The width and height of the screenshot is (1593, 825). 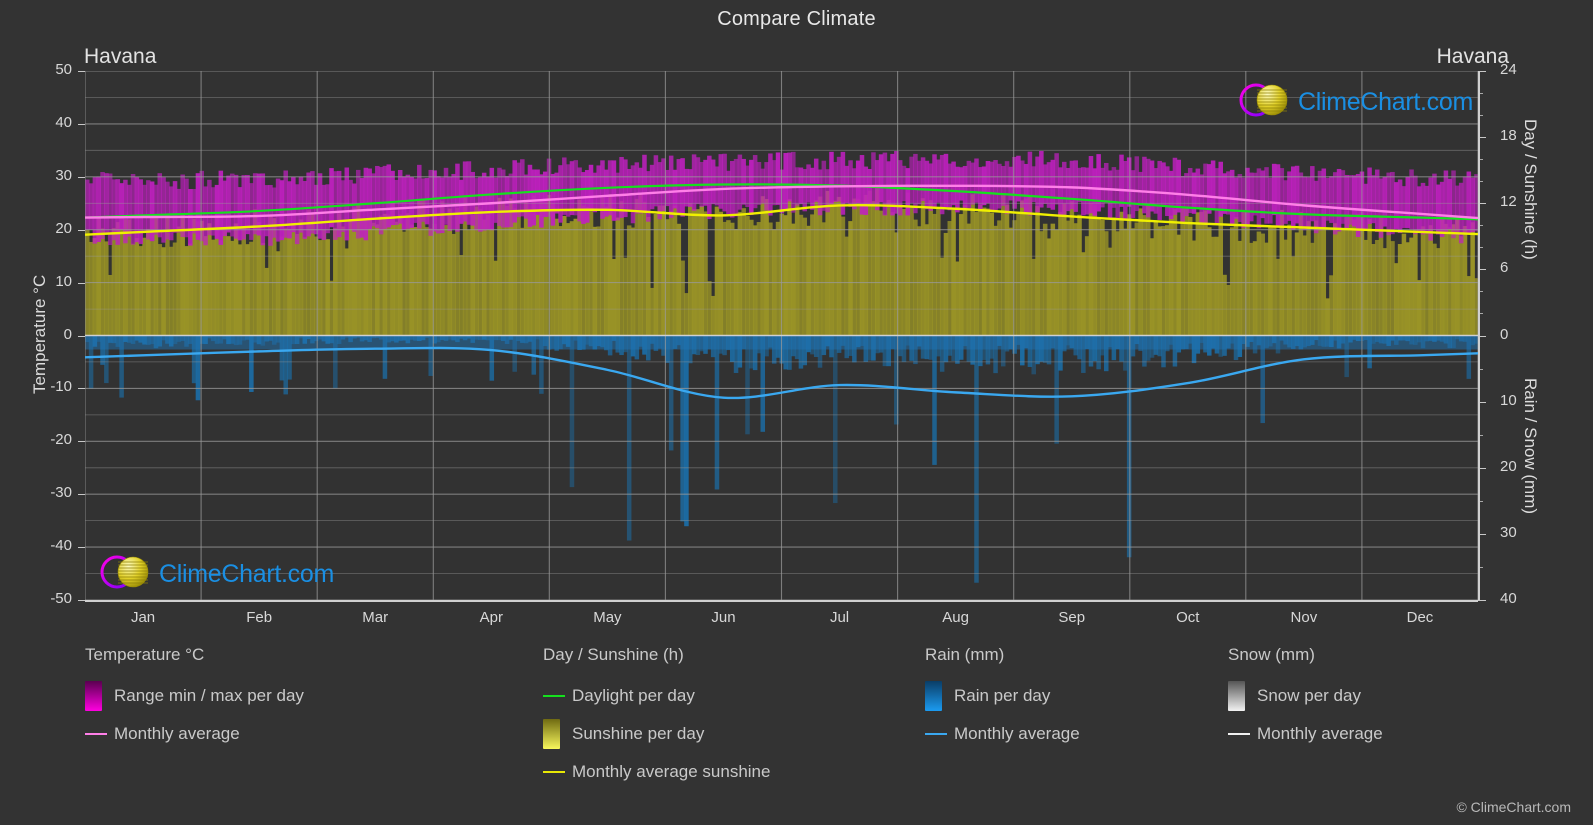 I want to click on y-tick-right-hours: 24, so click(x=1508, y=69).